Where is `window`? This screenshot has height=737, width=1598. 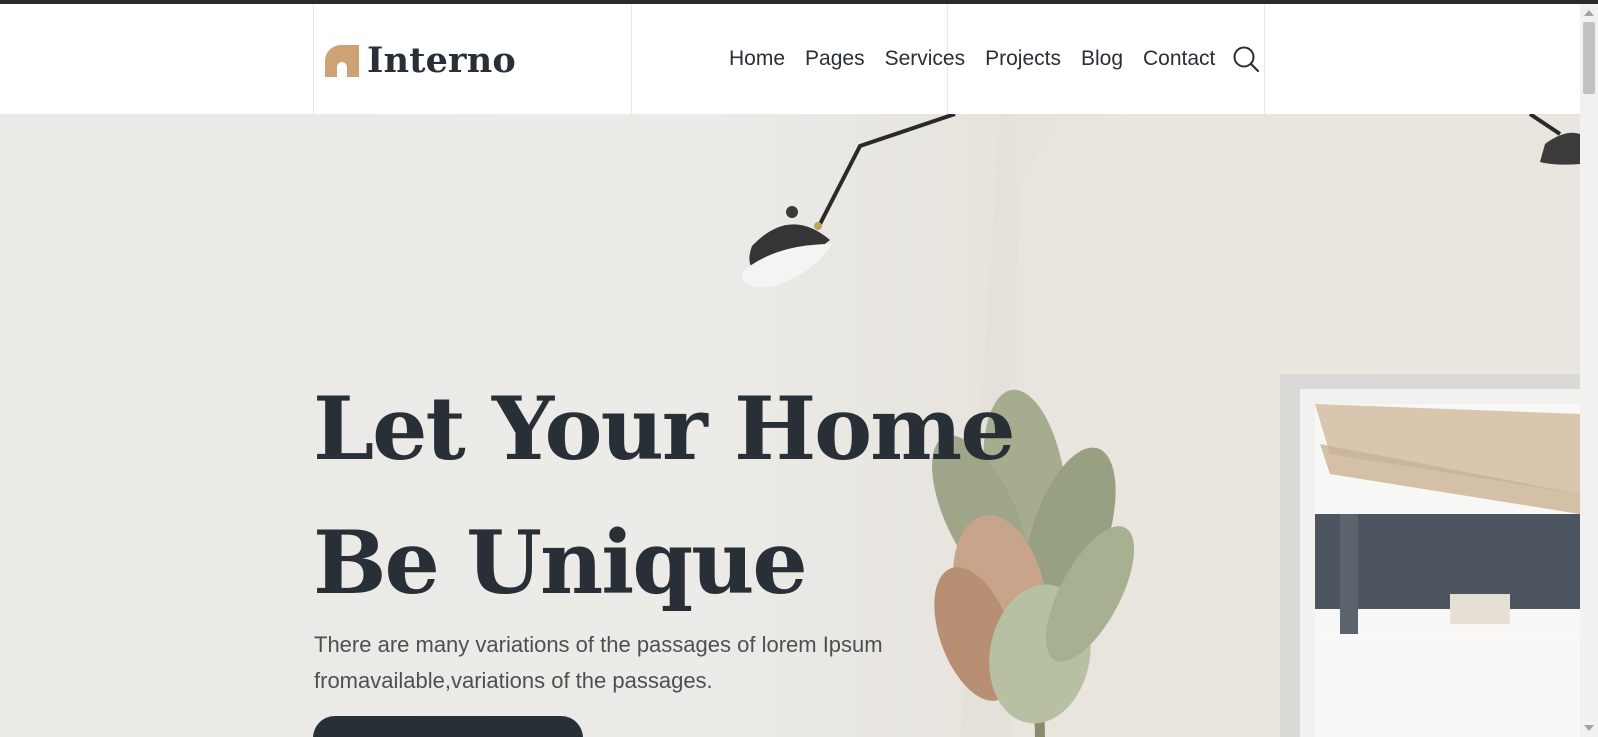 window is located at coordinates (1430, 555).